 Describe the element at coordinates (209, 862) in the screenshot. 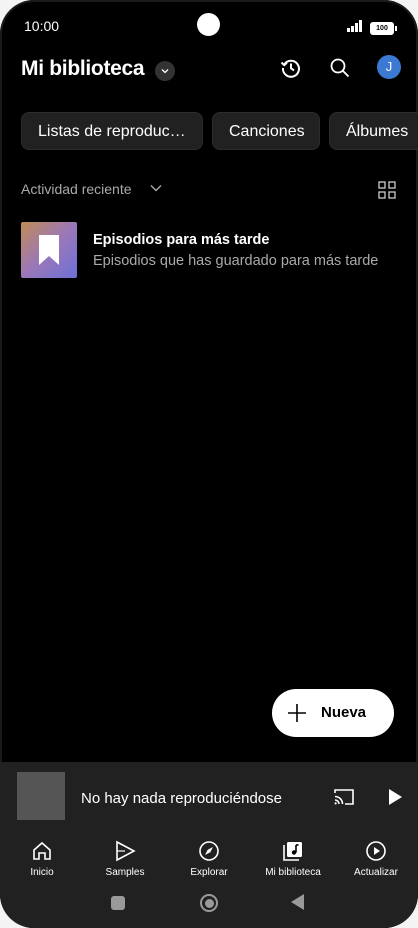

I see `nav-item-explore: Explorar` at that location.